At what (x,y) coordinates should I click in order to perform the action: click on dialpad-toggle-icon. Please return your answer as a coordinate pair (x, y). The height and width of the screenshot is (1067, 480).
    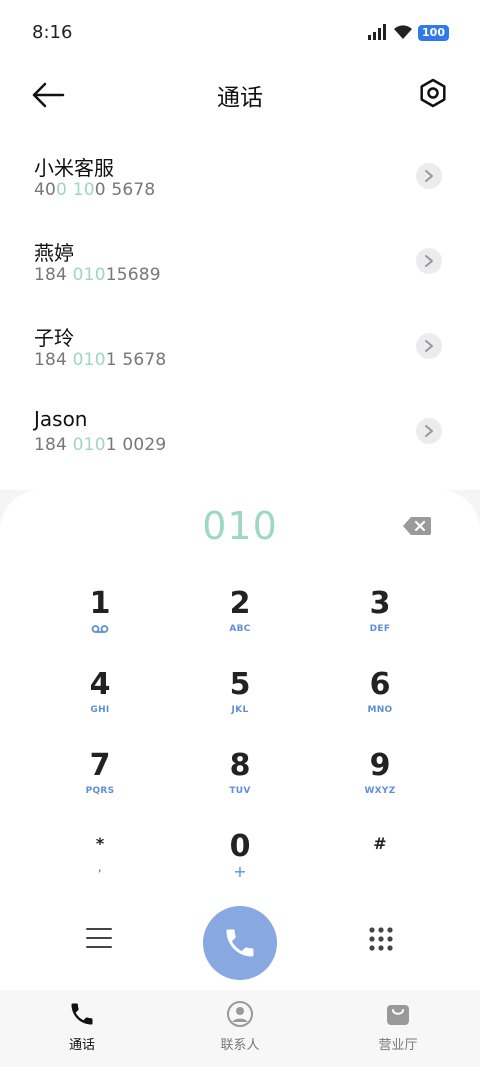
    Looking at the image, I should click on (381, 939).